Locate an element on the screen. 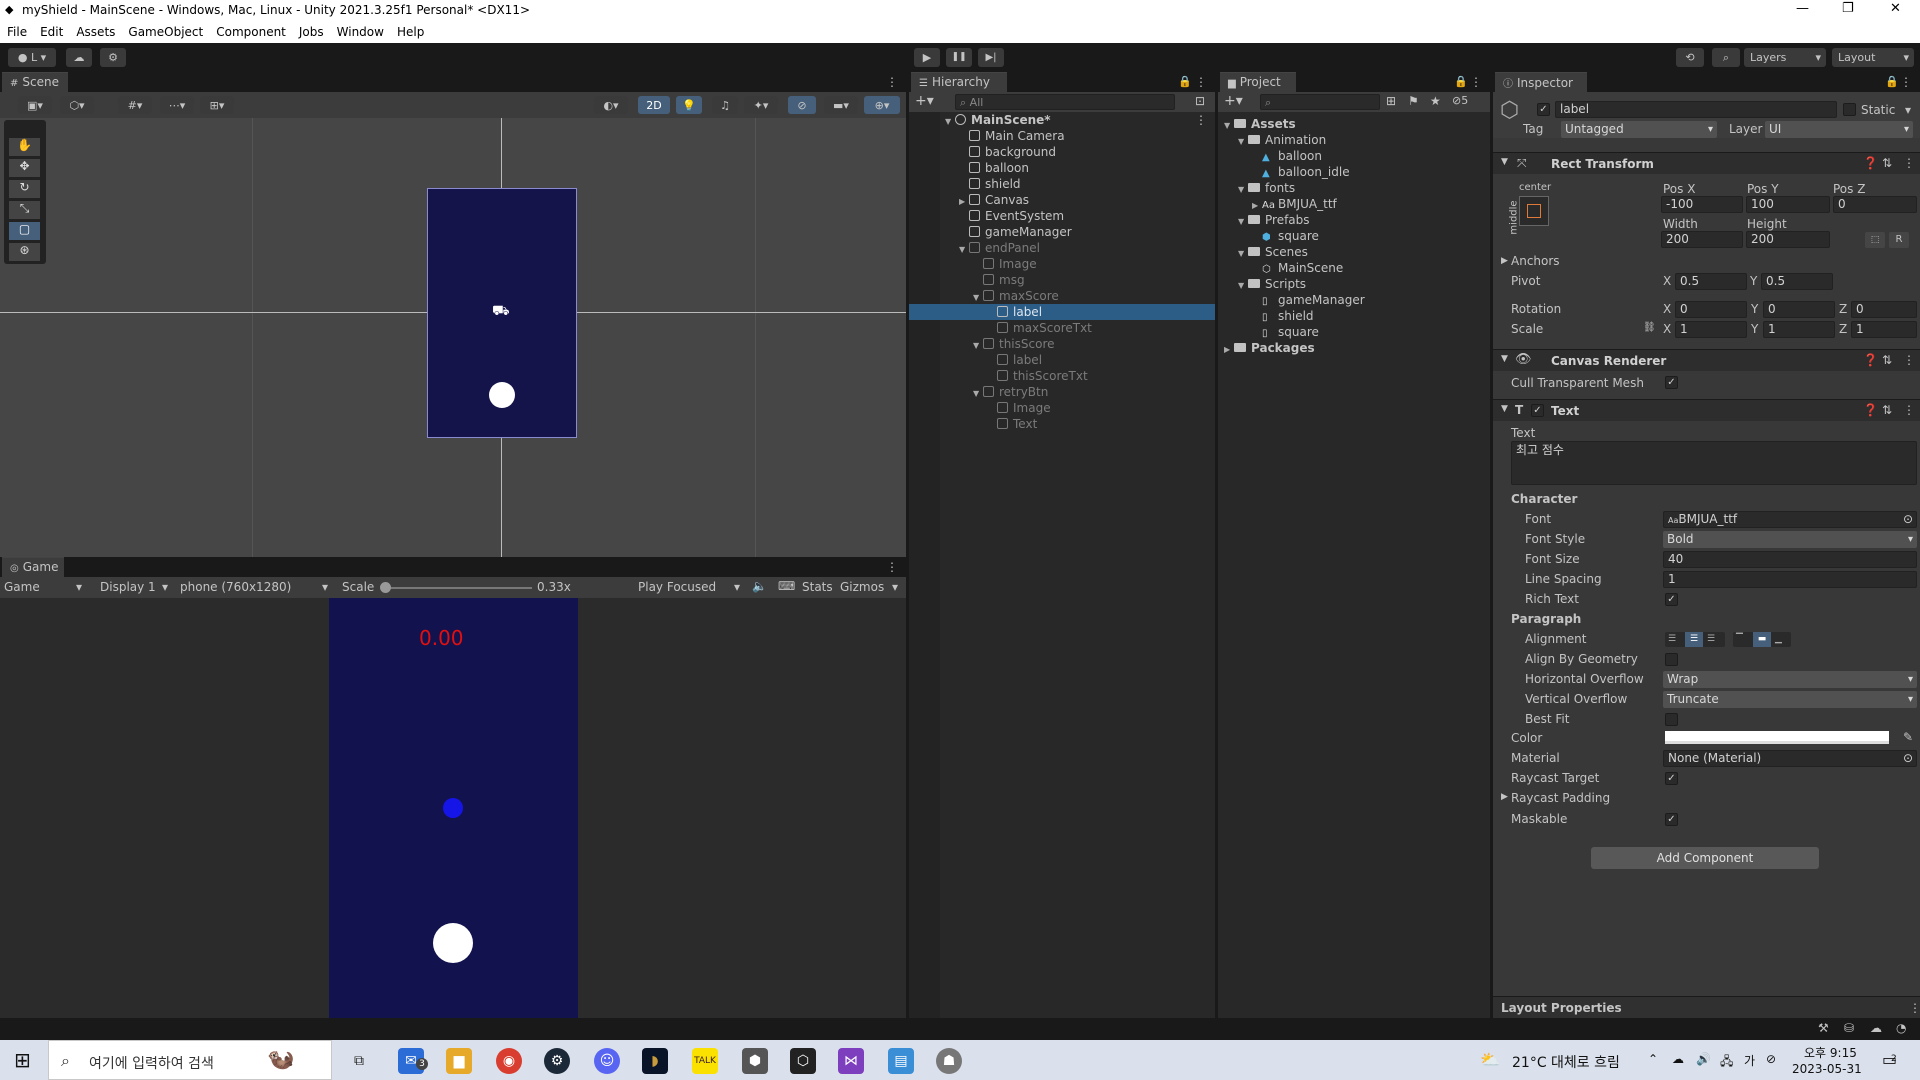 The height and width of the screenshot is (1080, 1920). menu-window: Window is located at coordinates (360, 30).